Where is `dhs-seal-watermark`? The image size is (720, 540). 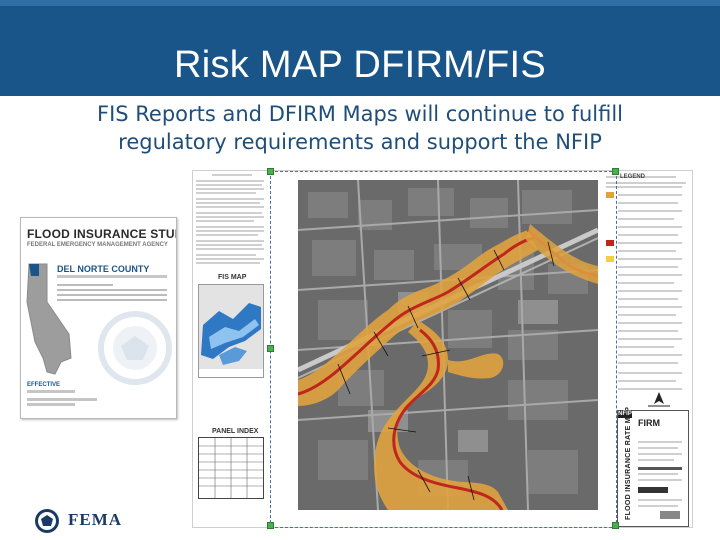
dhs-seal-watermark is located at coordinates (135, 348).